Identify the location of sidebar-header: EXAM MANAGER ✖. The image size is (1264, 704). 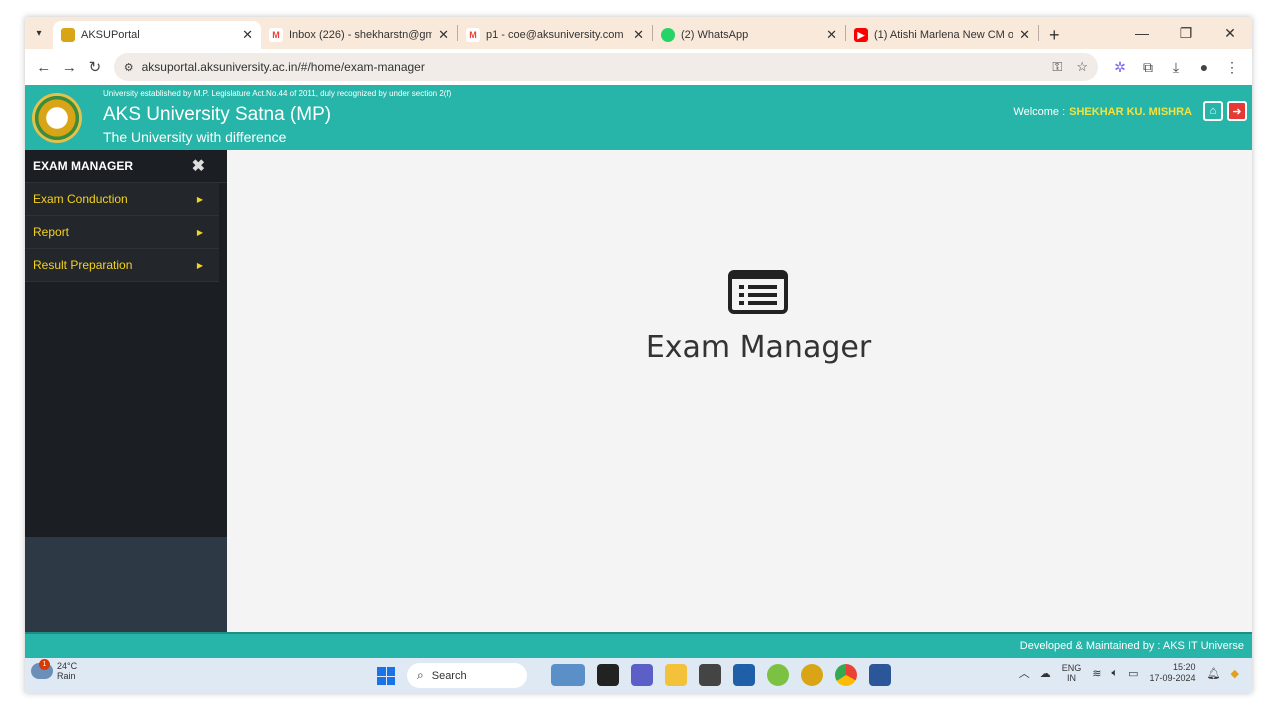
(126, 166).